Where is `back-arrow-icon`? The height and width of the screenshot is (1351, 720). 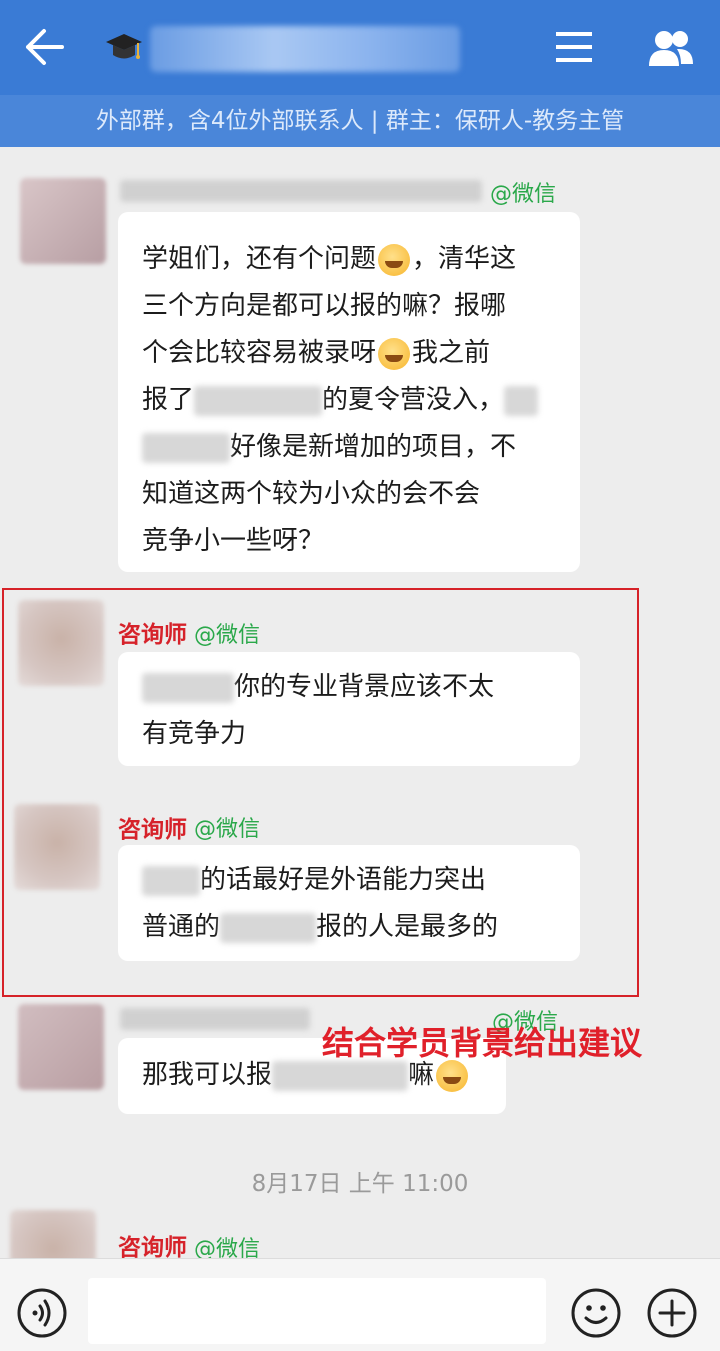 back-arrow-icon is located at coordinates (44, 47).